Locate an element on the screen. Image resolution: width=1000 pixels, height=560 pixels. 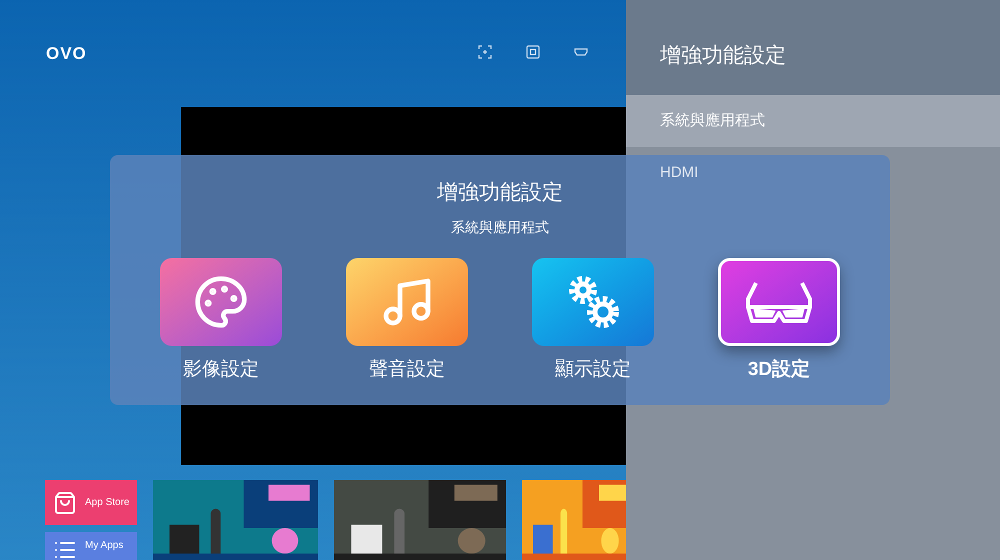
dialog-title: 增強功能設定 is located at coordinates (500, 193).